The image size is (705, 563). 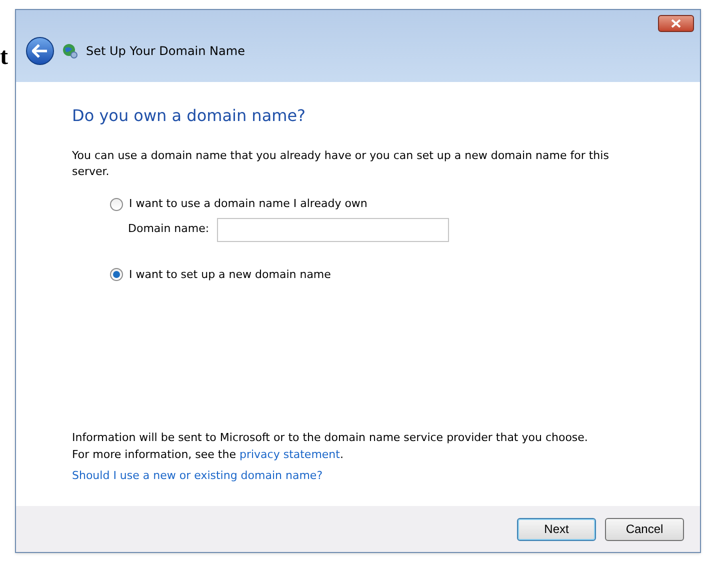 I want to click on info-text: Information will be sent to Microsoft or to the domain name service provider that you choose. For more information, see the privacy statement., so click(x=330, y=446).